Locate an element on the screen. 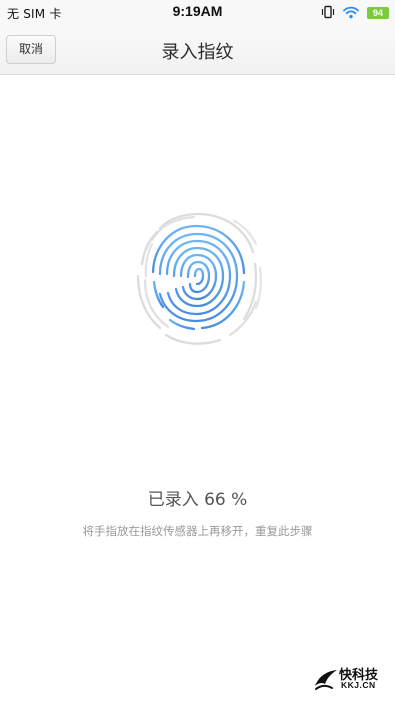 This screenshot has height=702, width=395. instruction-text: 将手指放在指纹传感器上再移开，重复此步骤 is located at coordinates (197, 531).